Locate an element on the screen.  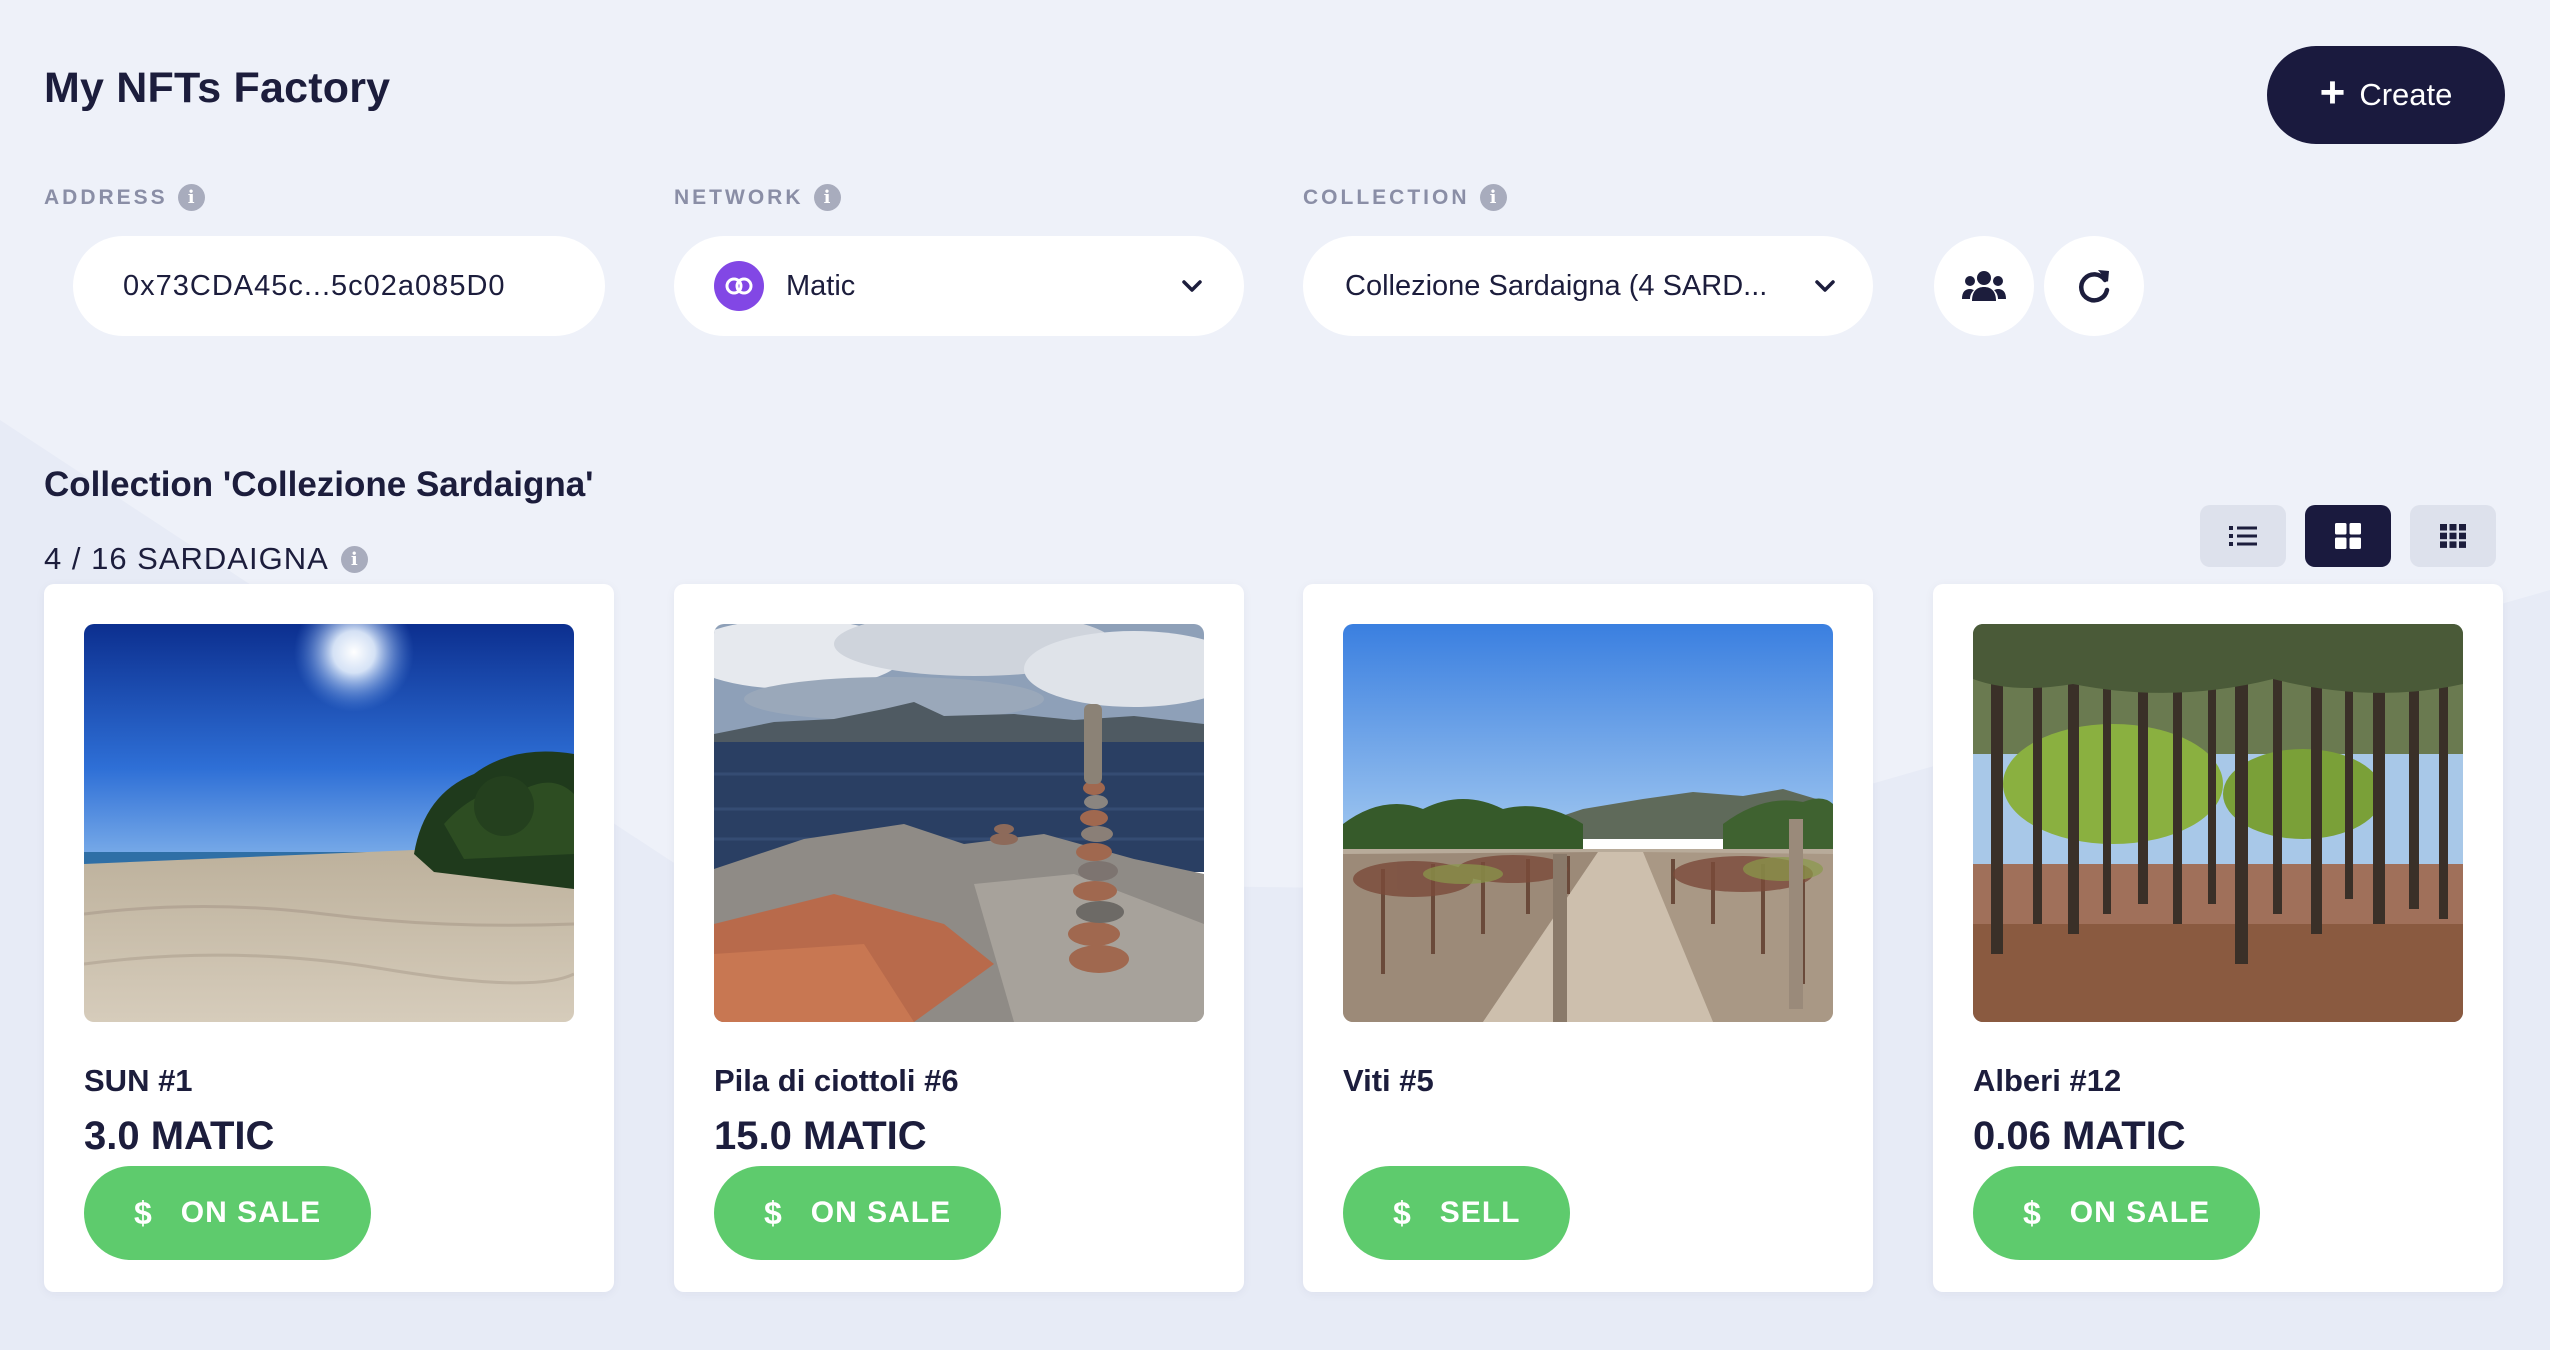
nft-card: Pila di ciottoli #6 15.0 MATIC $ ON SALE is located at coordinates (959, 938).